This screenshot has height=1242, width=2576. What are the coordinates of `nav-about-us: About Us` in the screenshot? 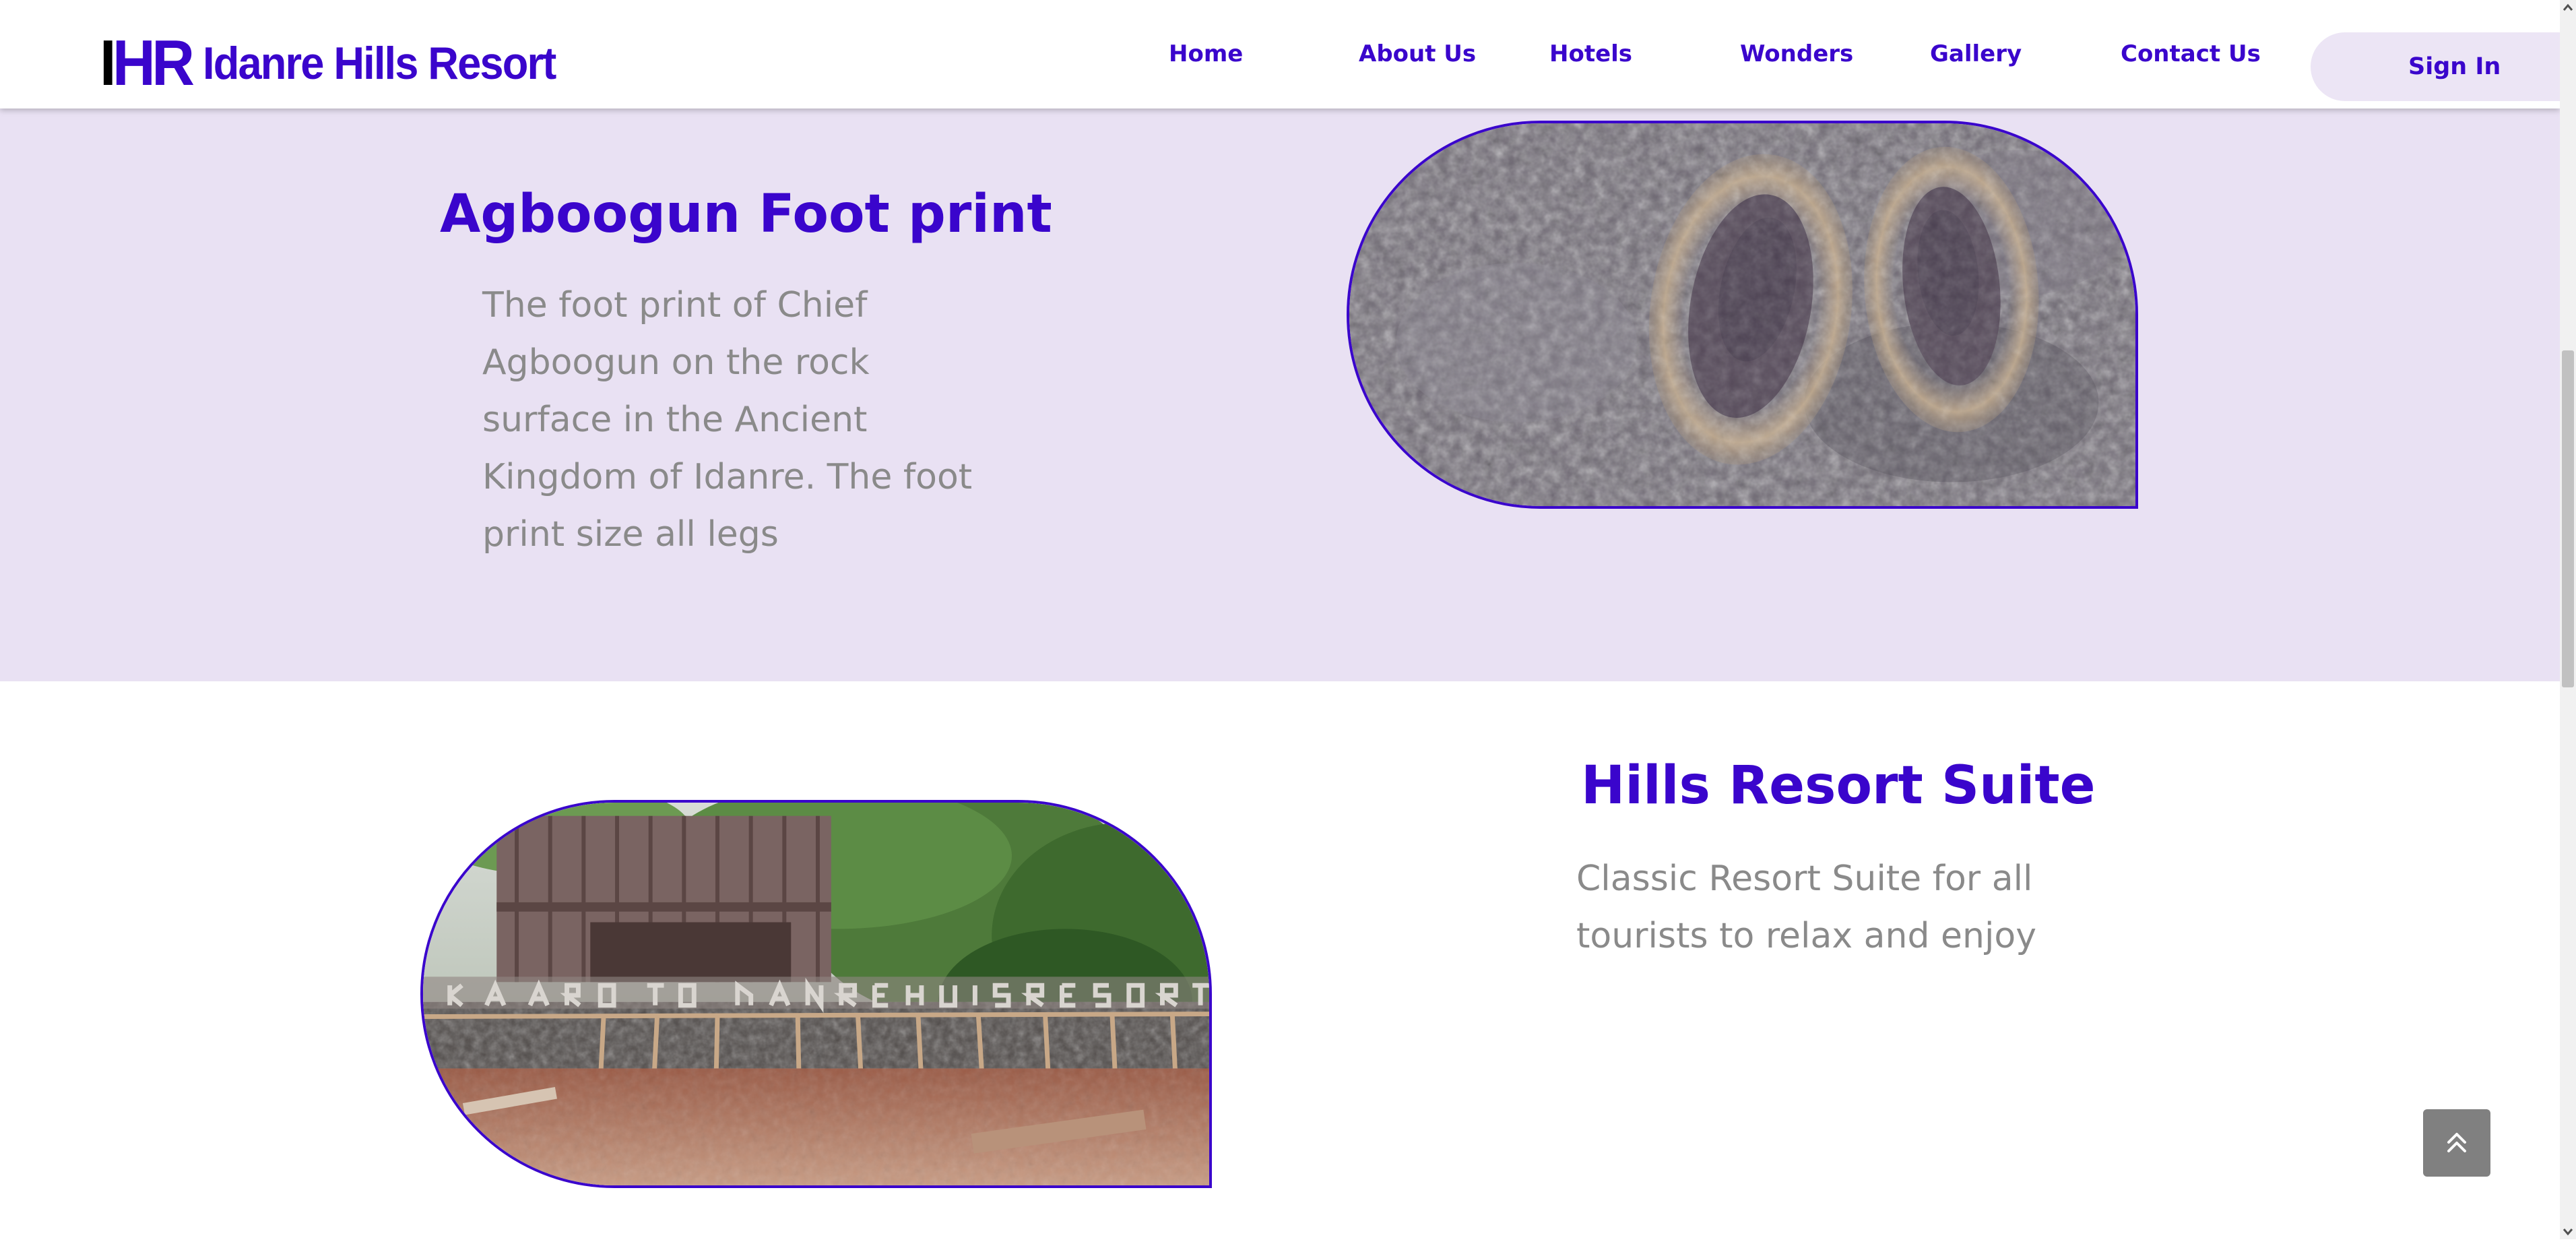 It's located at (1417, 53).